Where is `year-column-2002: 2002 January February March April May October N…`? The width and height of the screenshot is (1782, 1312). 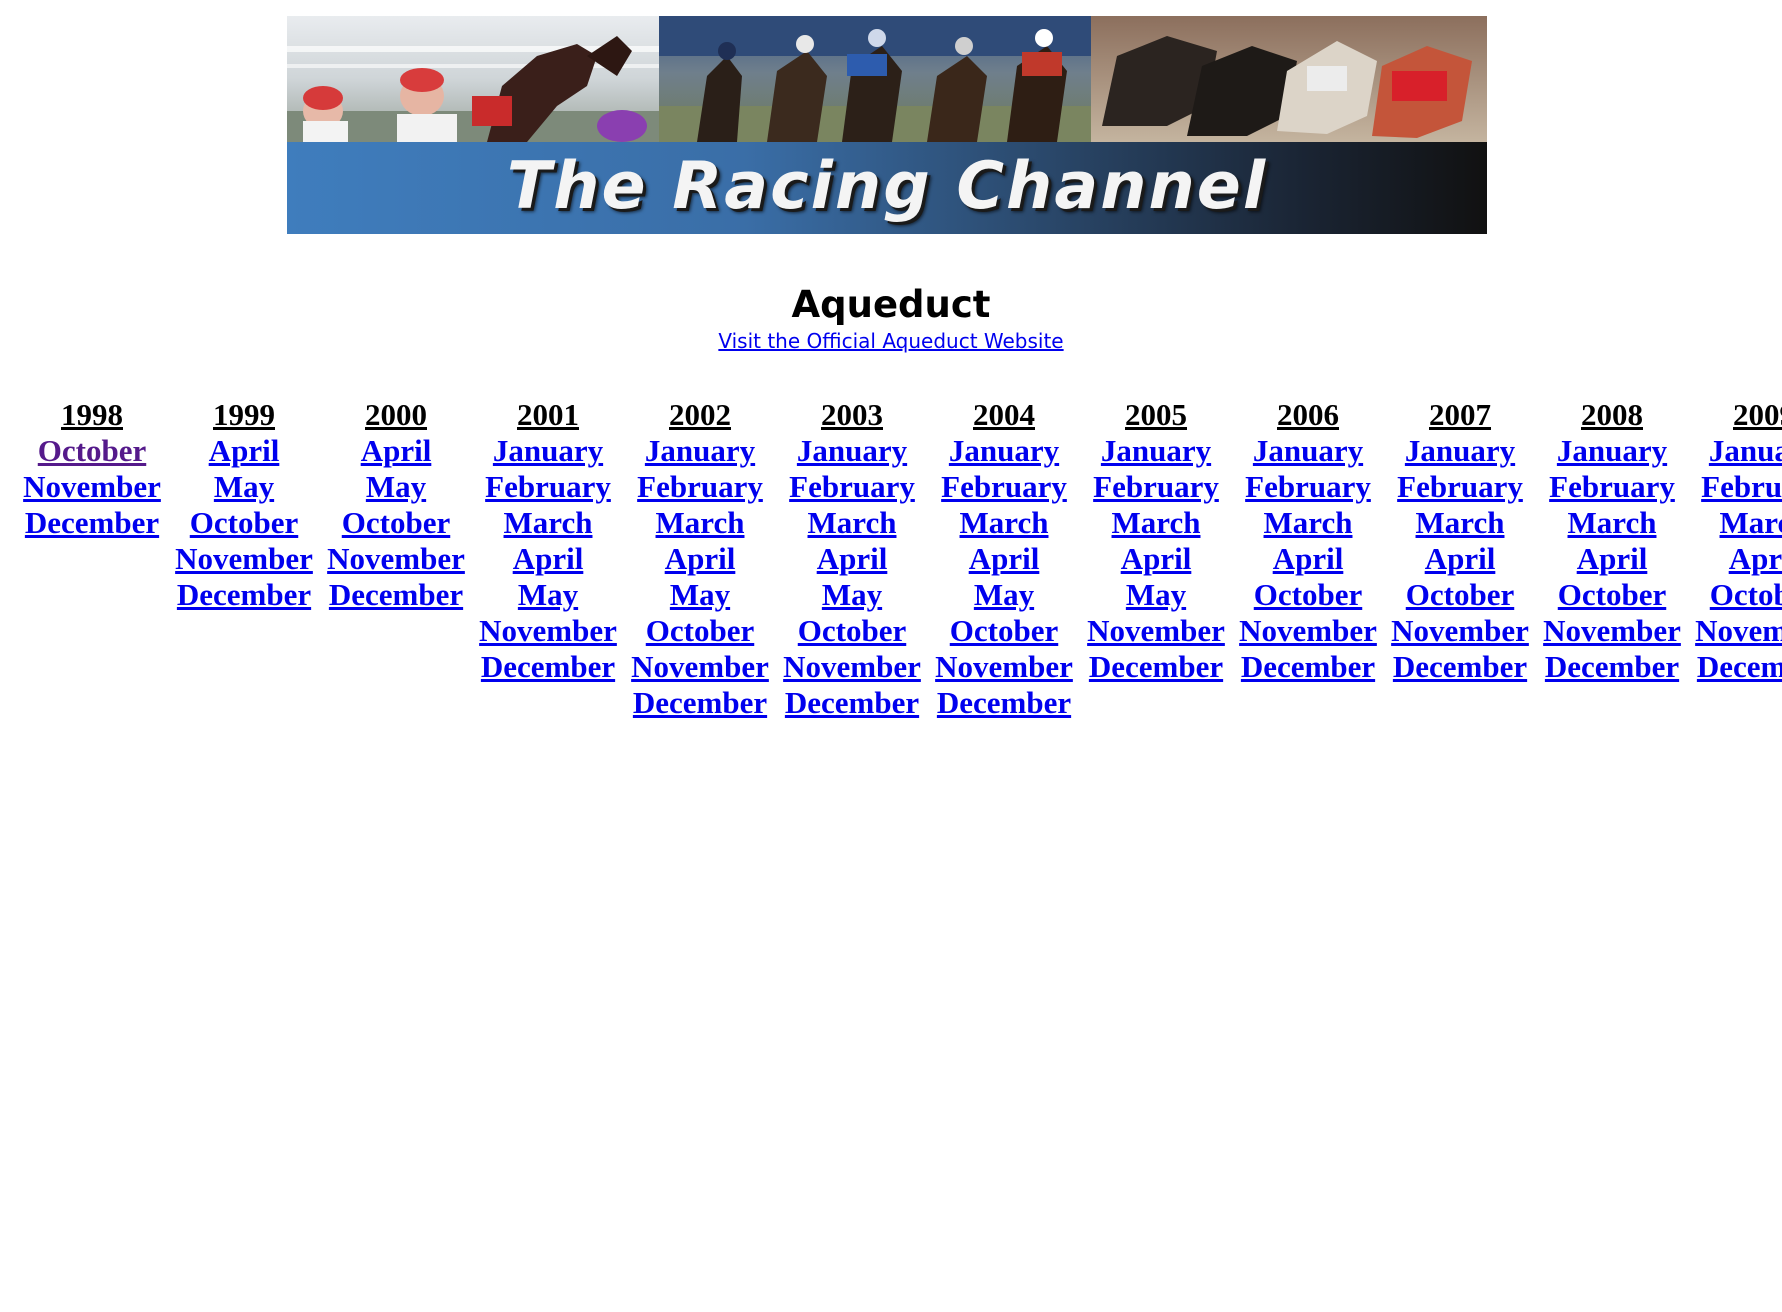
year-column-2002: 2002 January February March April May October N… is located at coordinates (700, 559).